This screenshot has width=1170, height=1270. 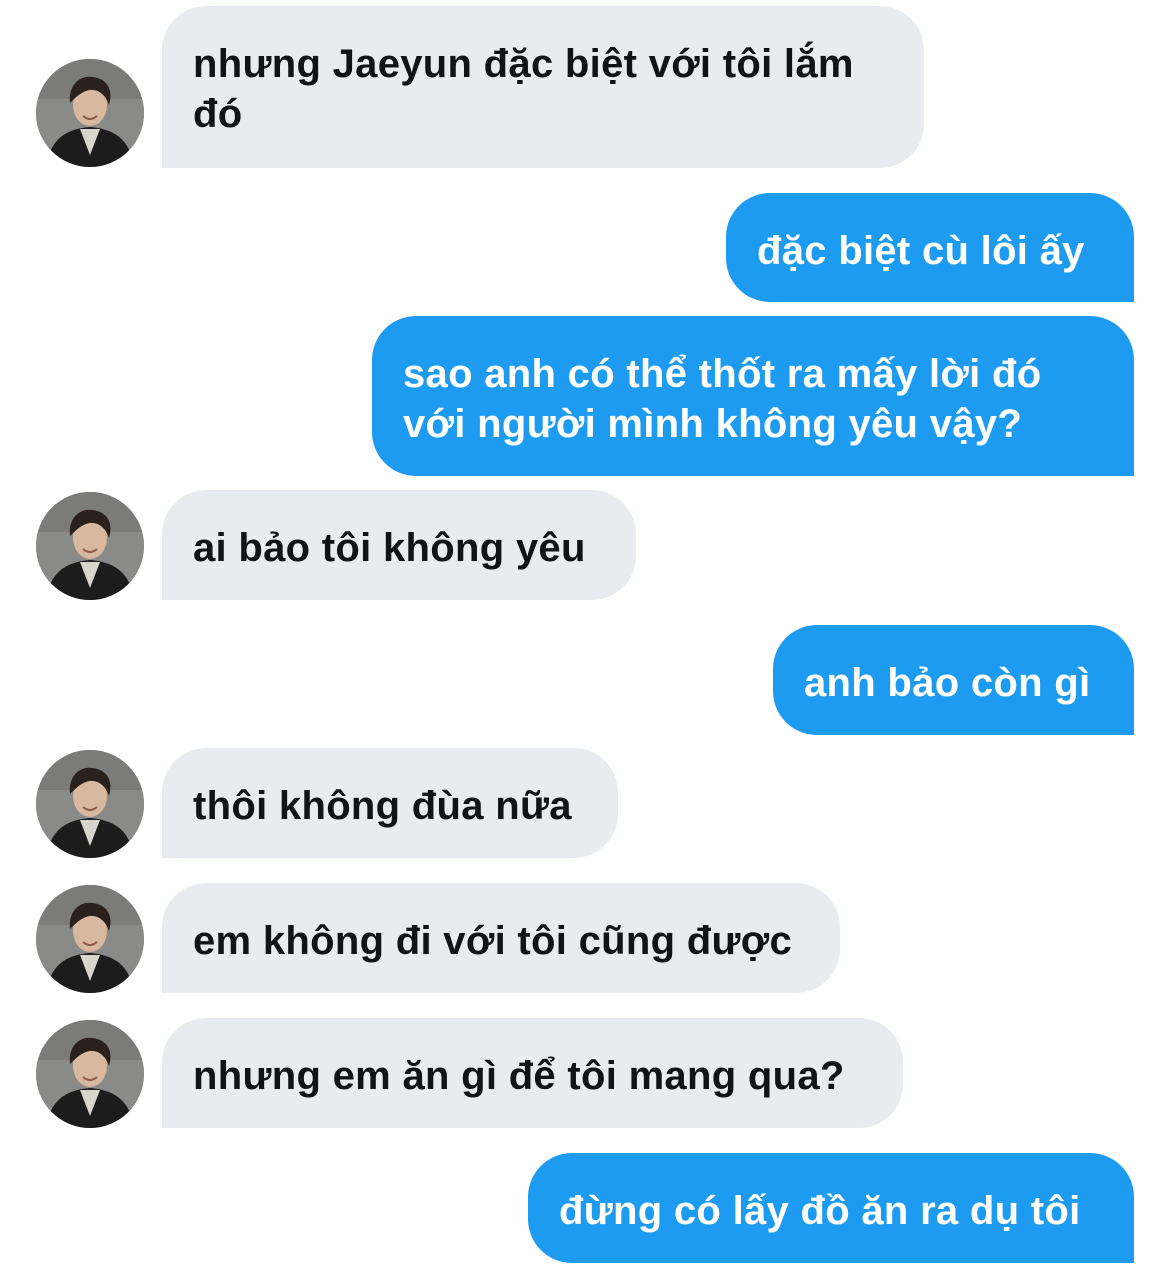 I want to click on incoming-message-bubble: em không đi với tôi cũng được, so click(x=501, y=938).